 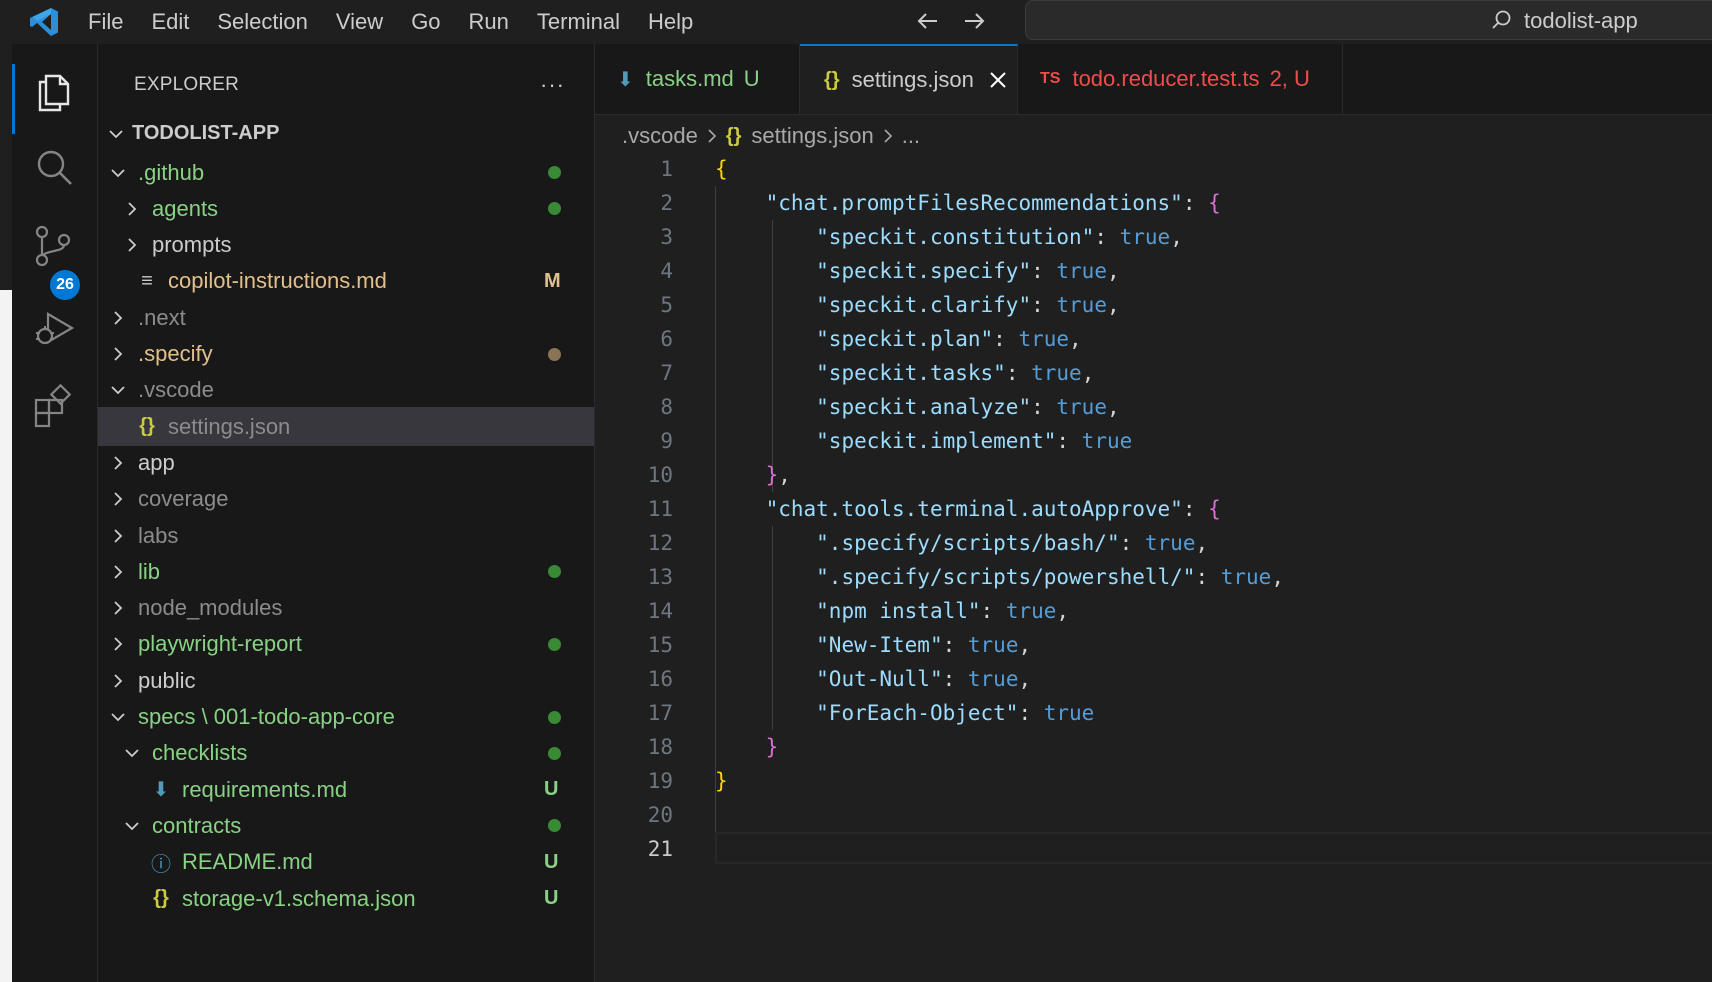 I want to click on tree-item: checklists, so click(x=346, y=753).